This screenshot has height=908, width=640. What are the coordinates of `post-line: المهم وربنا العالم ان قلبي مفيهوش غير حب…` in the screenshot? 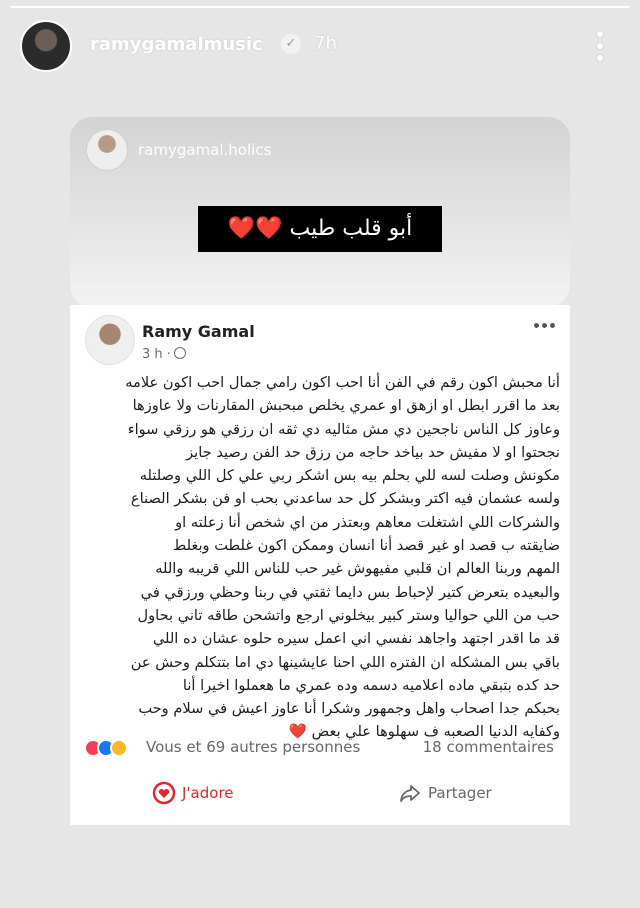 It's located at (357, 569).